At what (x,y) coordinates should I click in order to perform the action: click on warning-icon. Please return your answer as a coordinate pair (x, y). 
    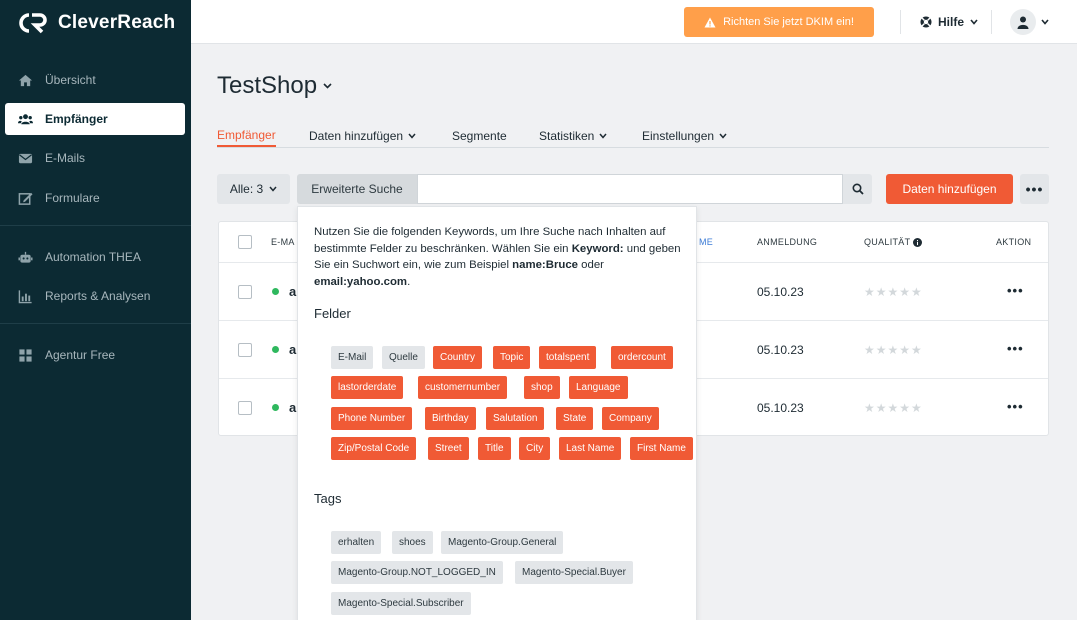
    Looking at the image, I should click on (710, 22).